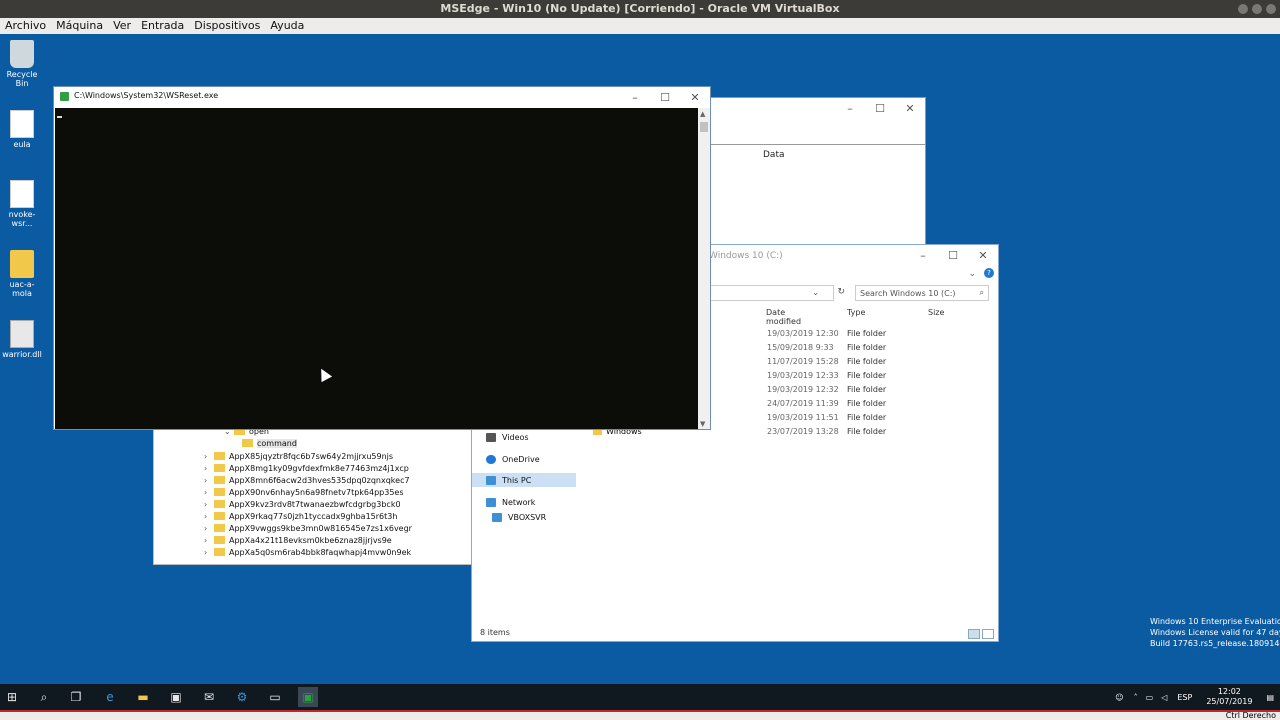 Image resolution: width=1280 pixels, height=720 pixels. I want to click on search-icon: ⌕, so click(44, 697).